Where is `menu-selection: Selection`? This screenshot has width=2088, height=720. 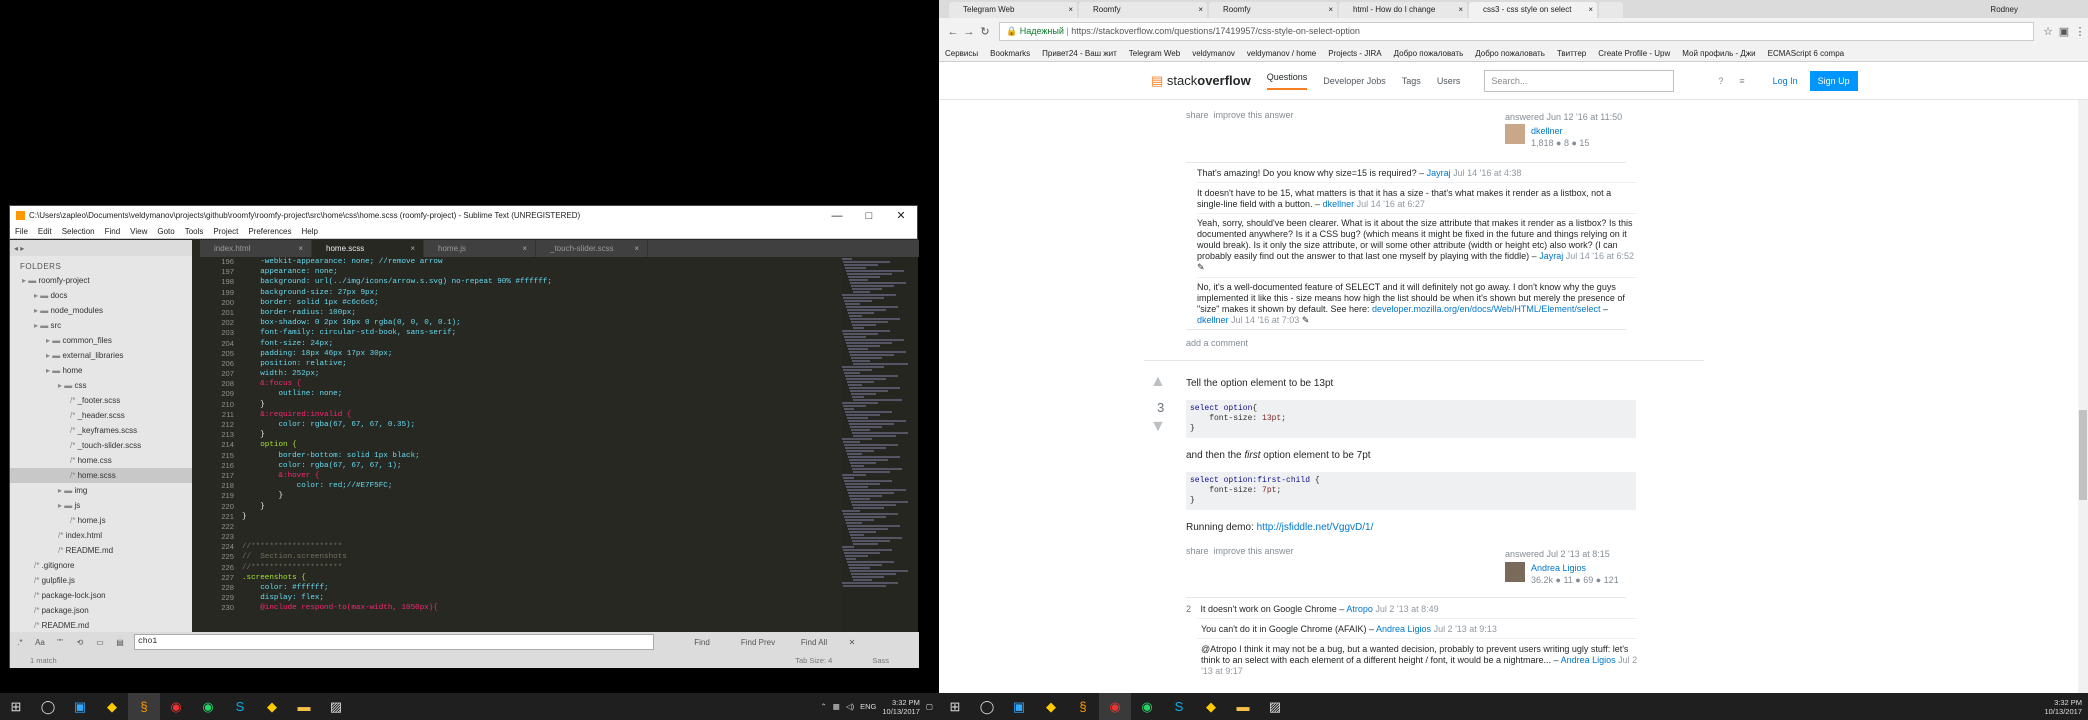 menu-selection: Selection is located at coordinates (78, 231).